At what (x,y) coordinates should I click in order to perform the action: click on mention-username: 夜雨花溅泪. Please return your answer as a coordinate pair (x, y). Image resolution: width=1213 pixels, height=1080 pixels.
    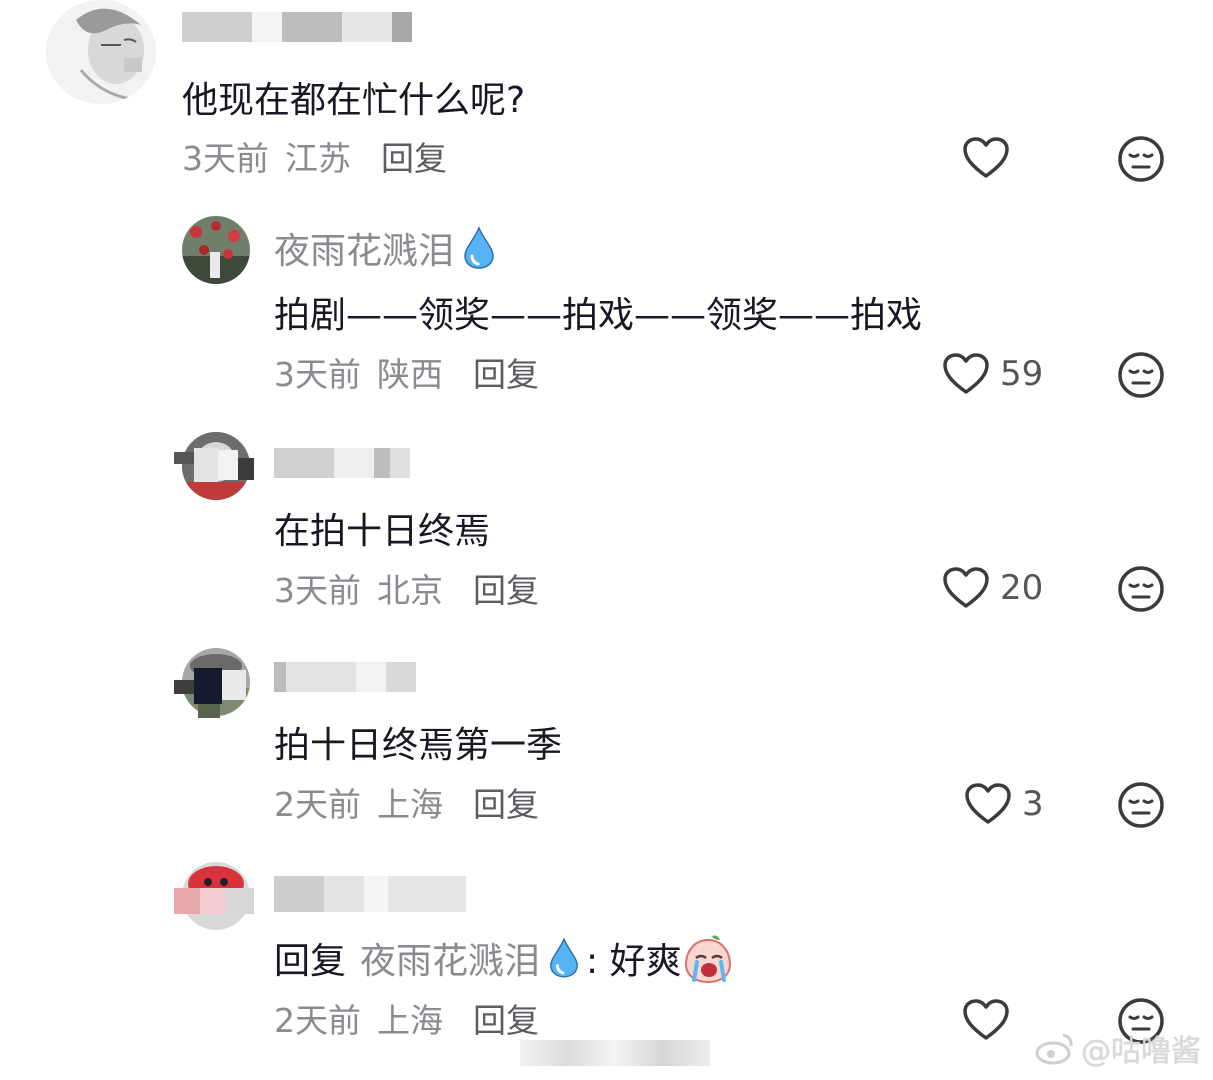
    Looking at the image, I should click on (450, 958).